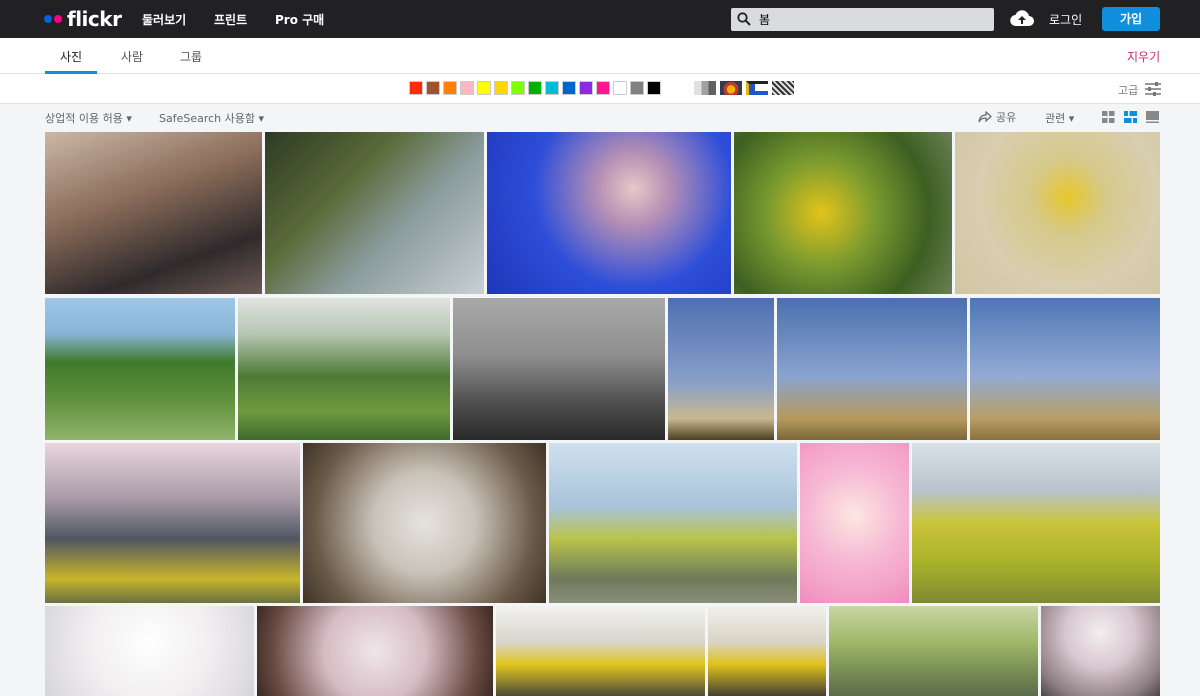 The image size is (1200, 696). I want to click on share-button: 공유, so click(997, 117).